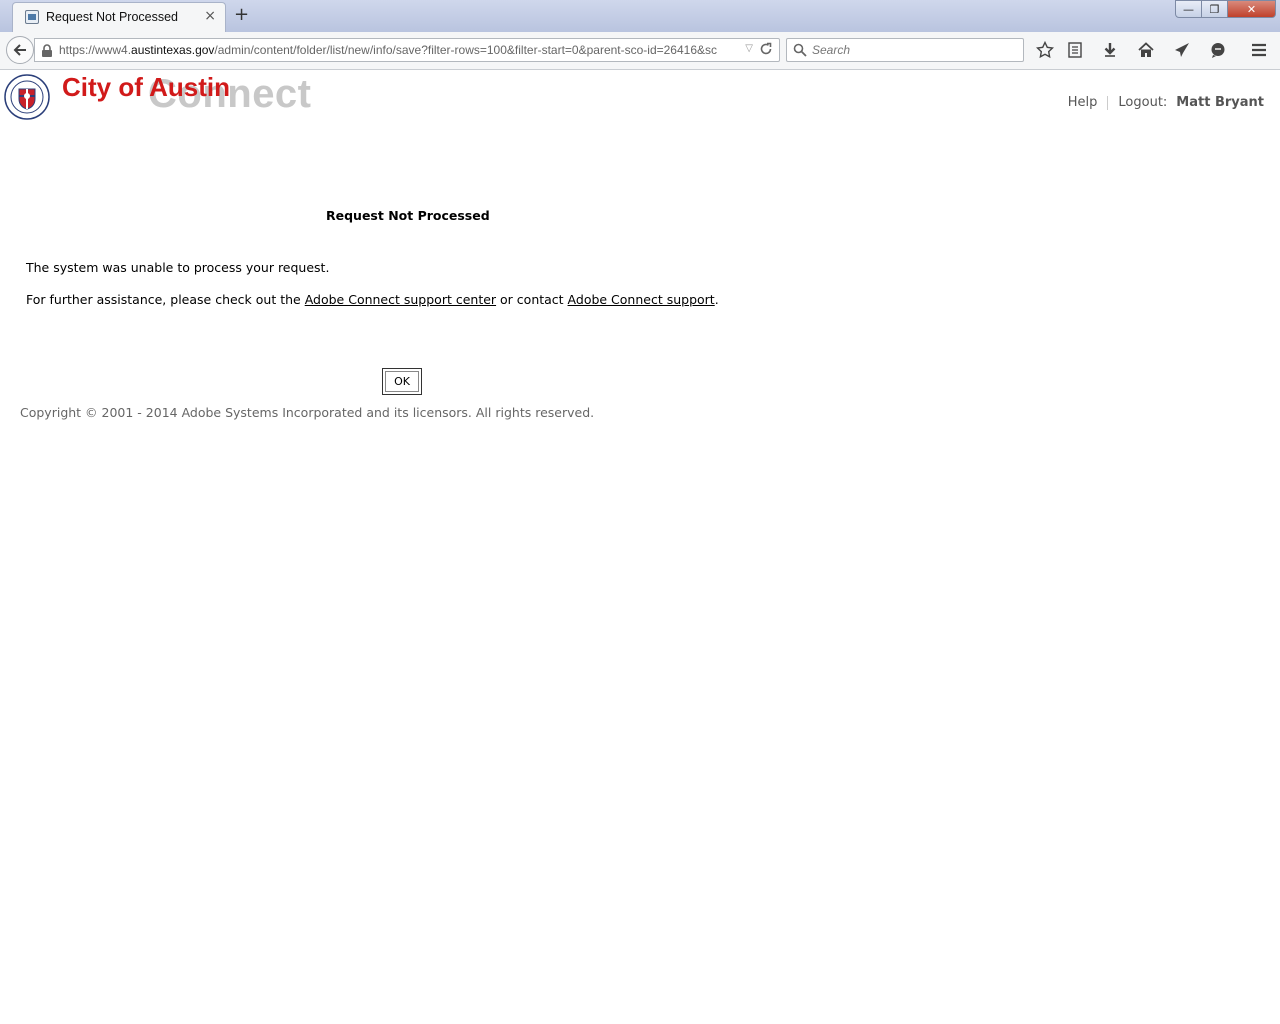  I want to click on header-links: Help Logout: Matt Bryant, so click(1166, 102).